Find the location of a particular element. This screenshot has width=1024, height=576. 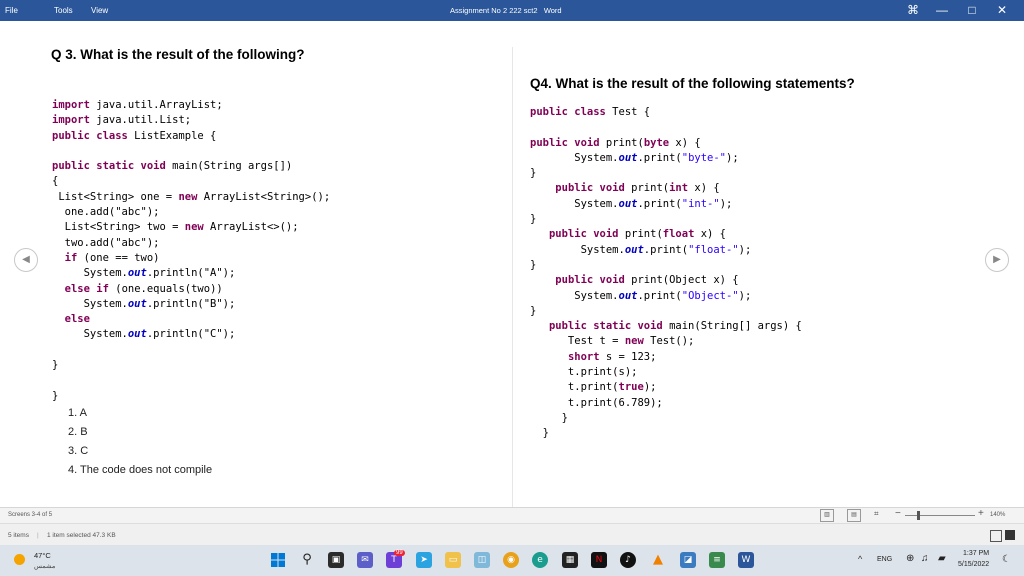

print-layout-icon: ▤ is located at coordinates (854, 515).